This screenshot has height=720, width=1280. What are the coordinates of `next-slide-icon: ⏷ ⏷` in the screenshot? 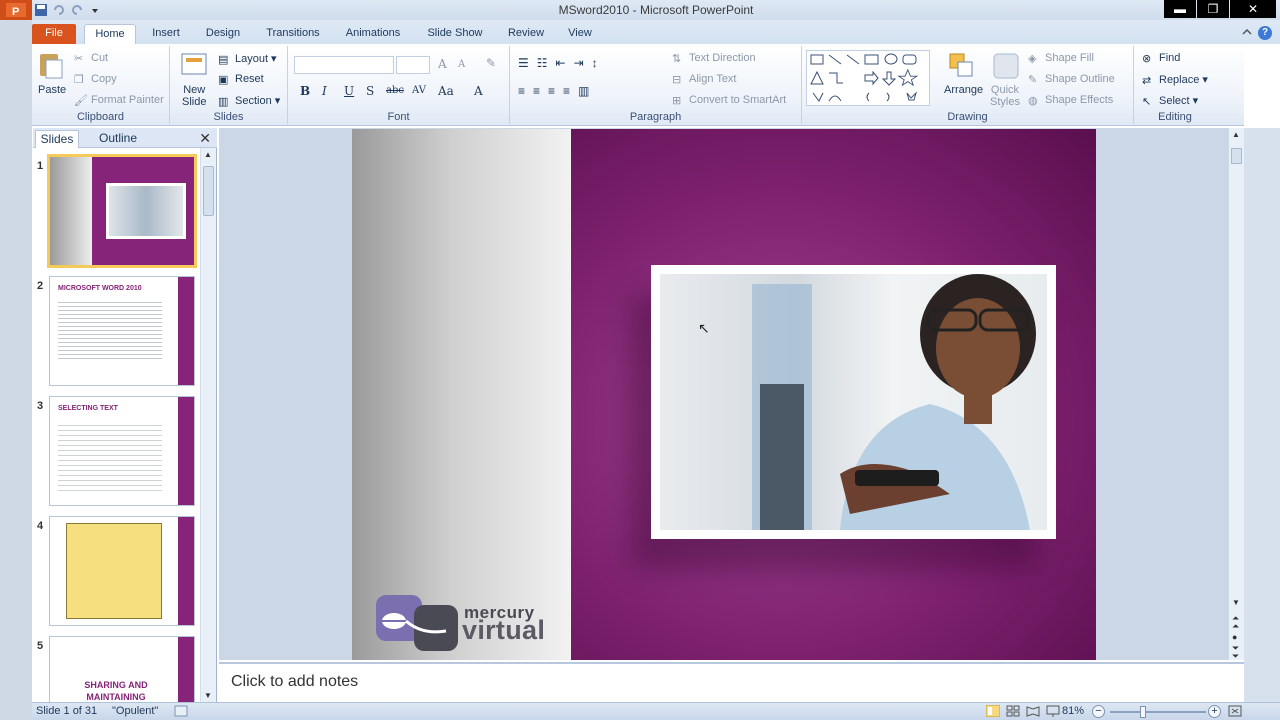 It's located at (1235, 652).